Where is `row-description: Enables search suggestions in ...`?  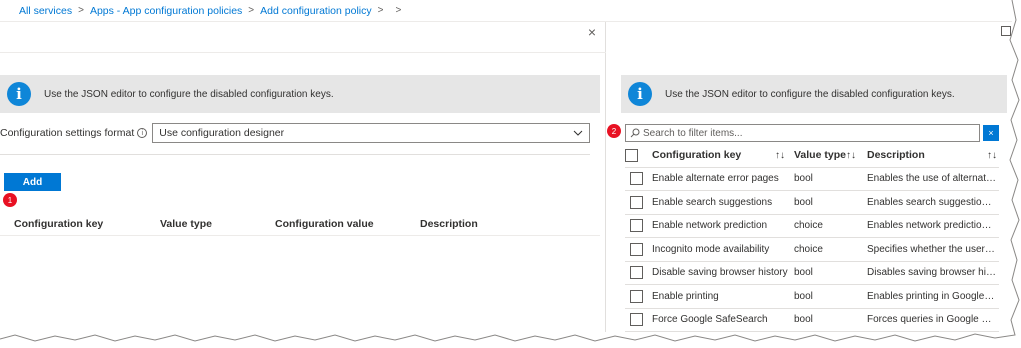 row-description: Enables search suggestions in ... is located at coordinates (931, 202).